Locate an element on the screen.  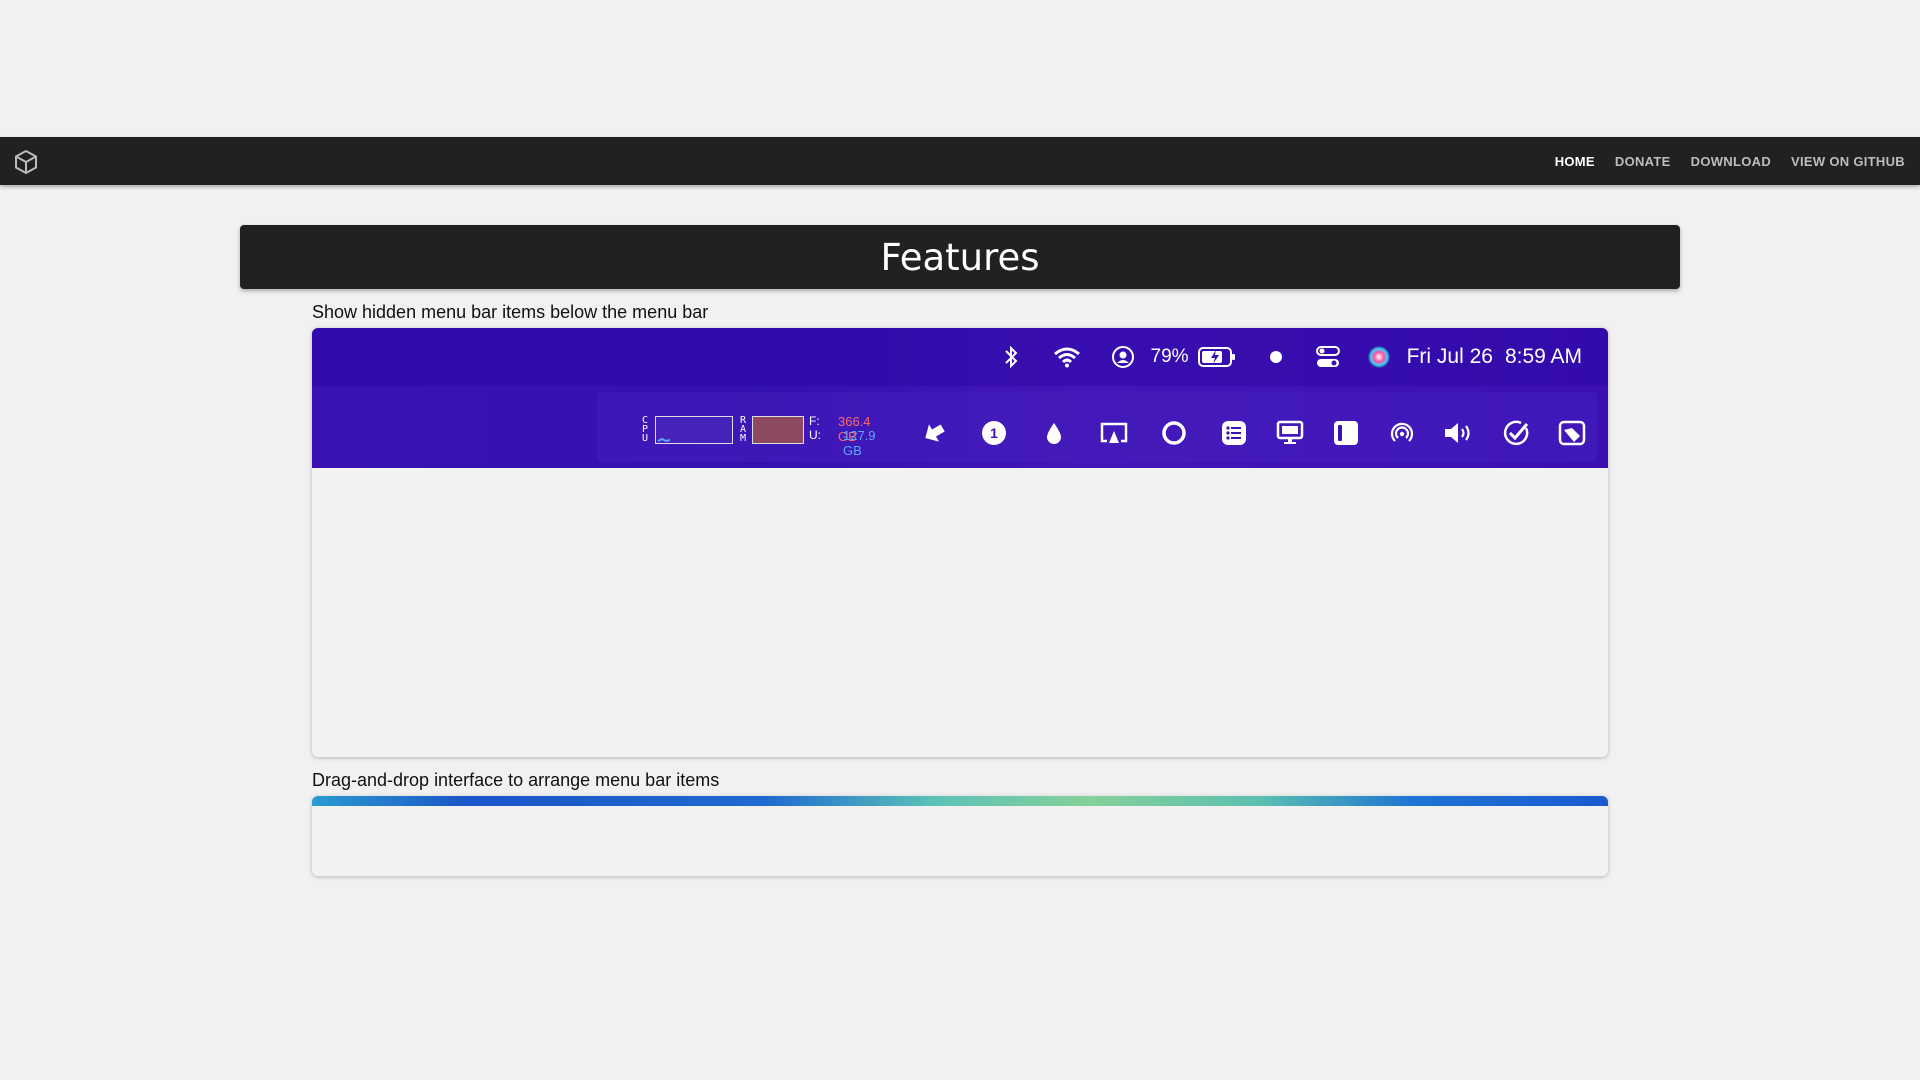
hidden-menubar-items: 1 is located at coordinates (1253, 433).